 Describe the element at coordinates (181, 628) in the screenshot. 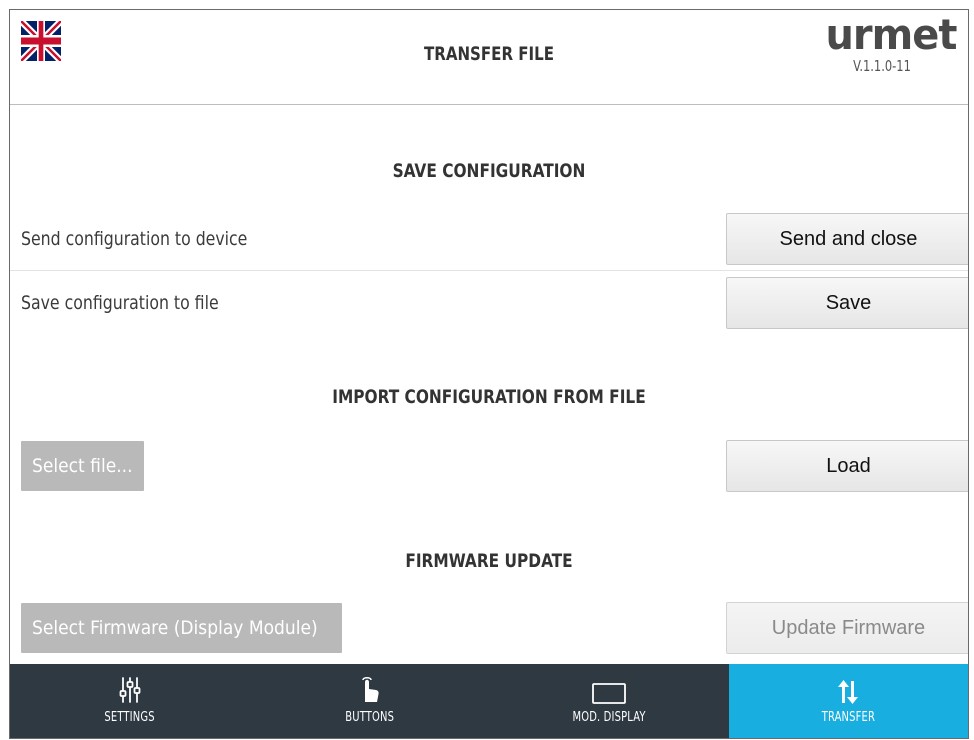

I see `select-firmware-button: Select Firmware (Display Module)` at that location.